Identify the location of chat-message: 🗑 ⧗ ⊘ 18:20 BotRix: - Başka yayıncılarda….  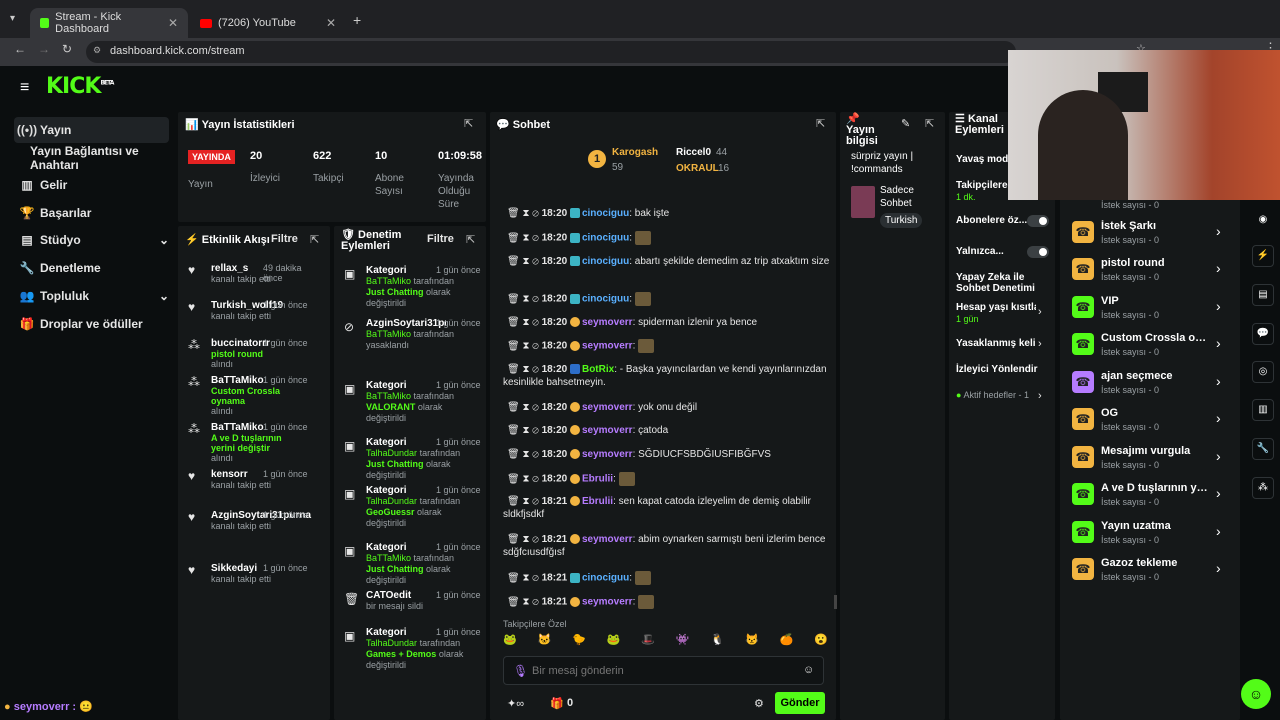
(668, 376).